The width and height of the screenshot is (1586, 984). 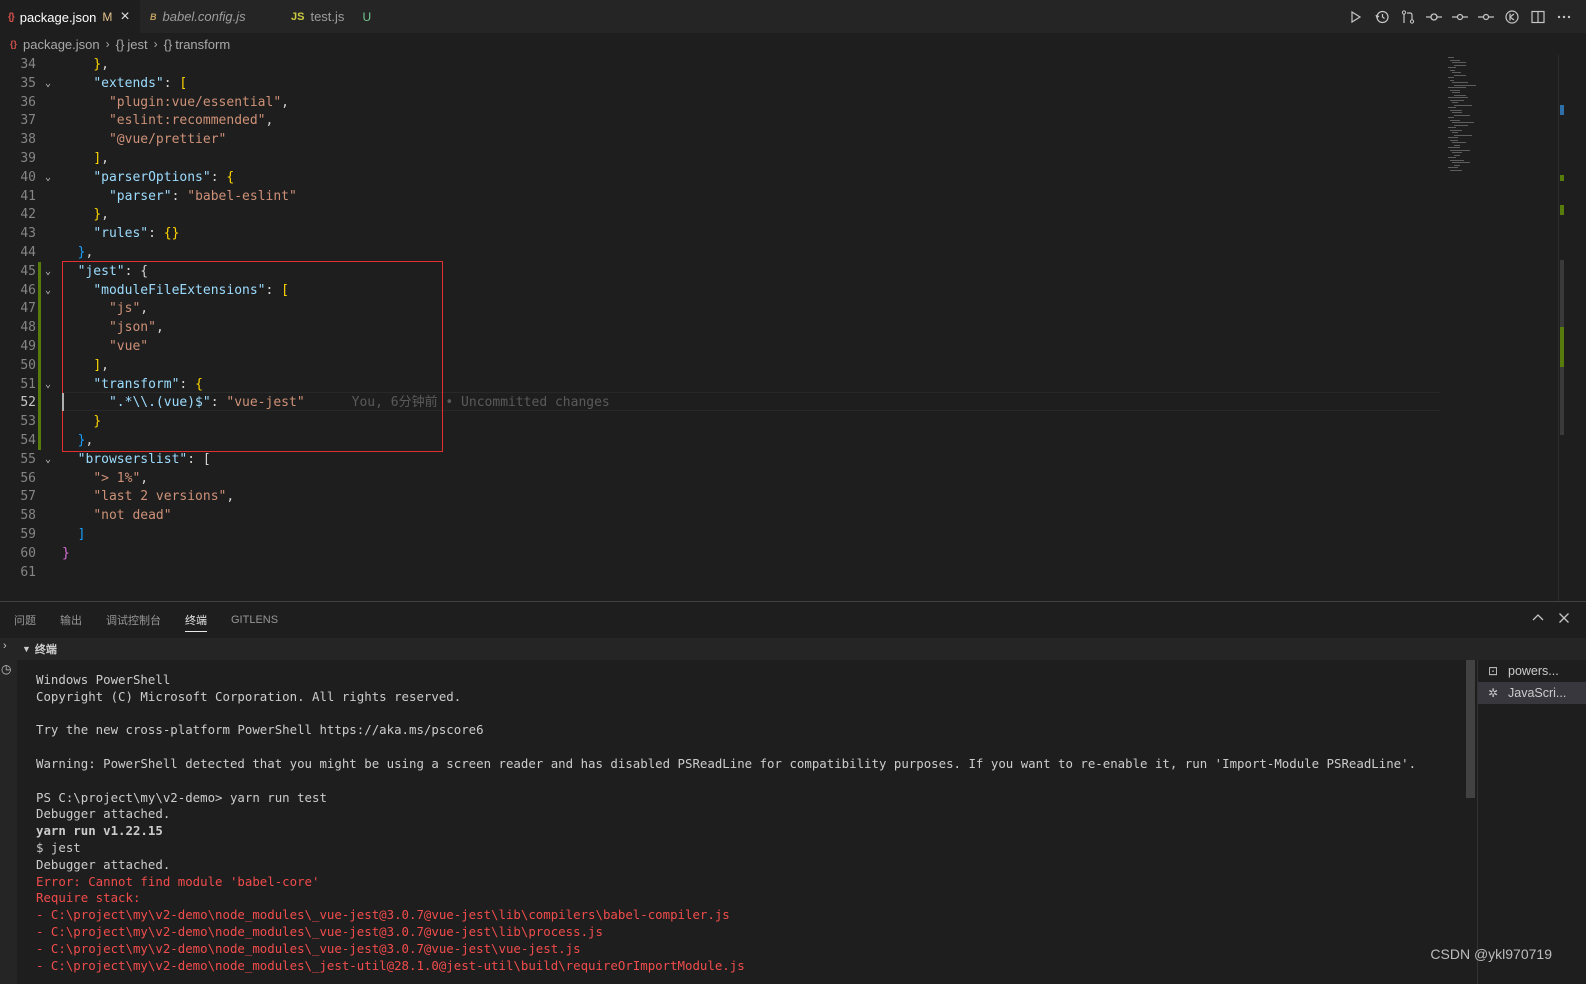 I want to click on tab-terminal: 终端, so click(x=196, y=620).